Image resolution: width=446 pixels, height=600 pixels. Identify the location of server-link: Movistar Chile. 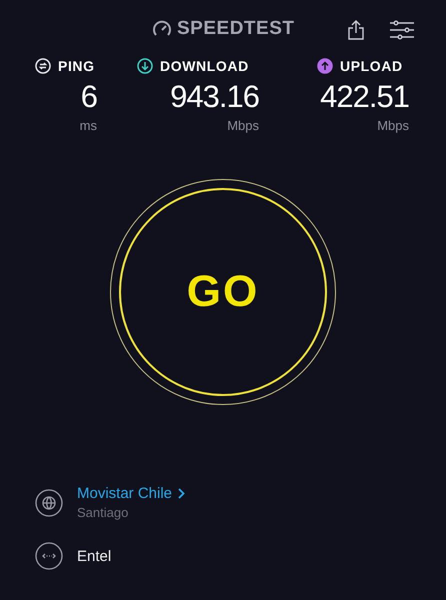
(131, 493).